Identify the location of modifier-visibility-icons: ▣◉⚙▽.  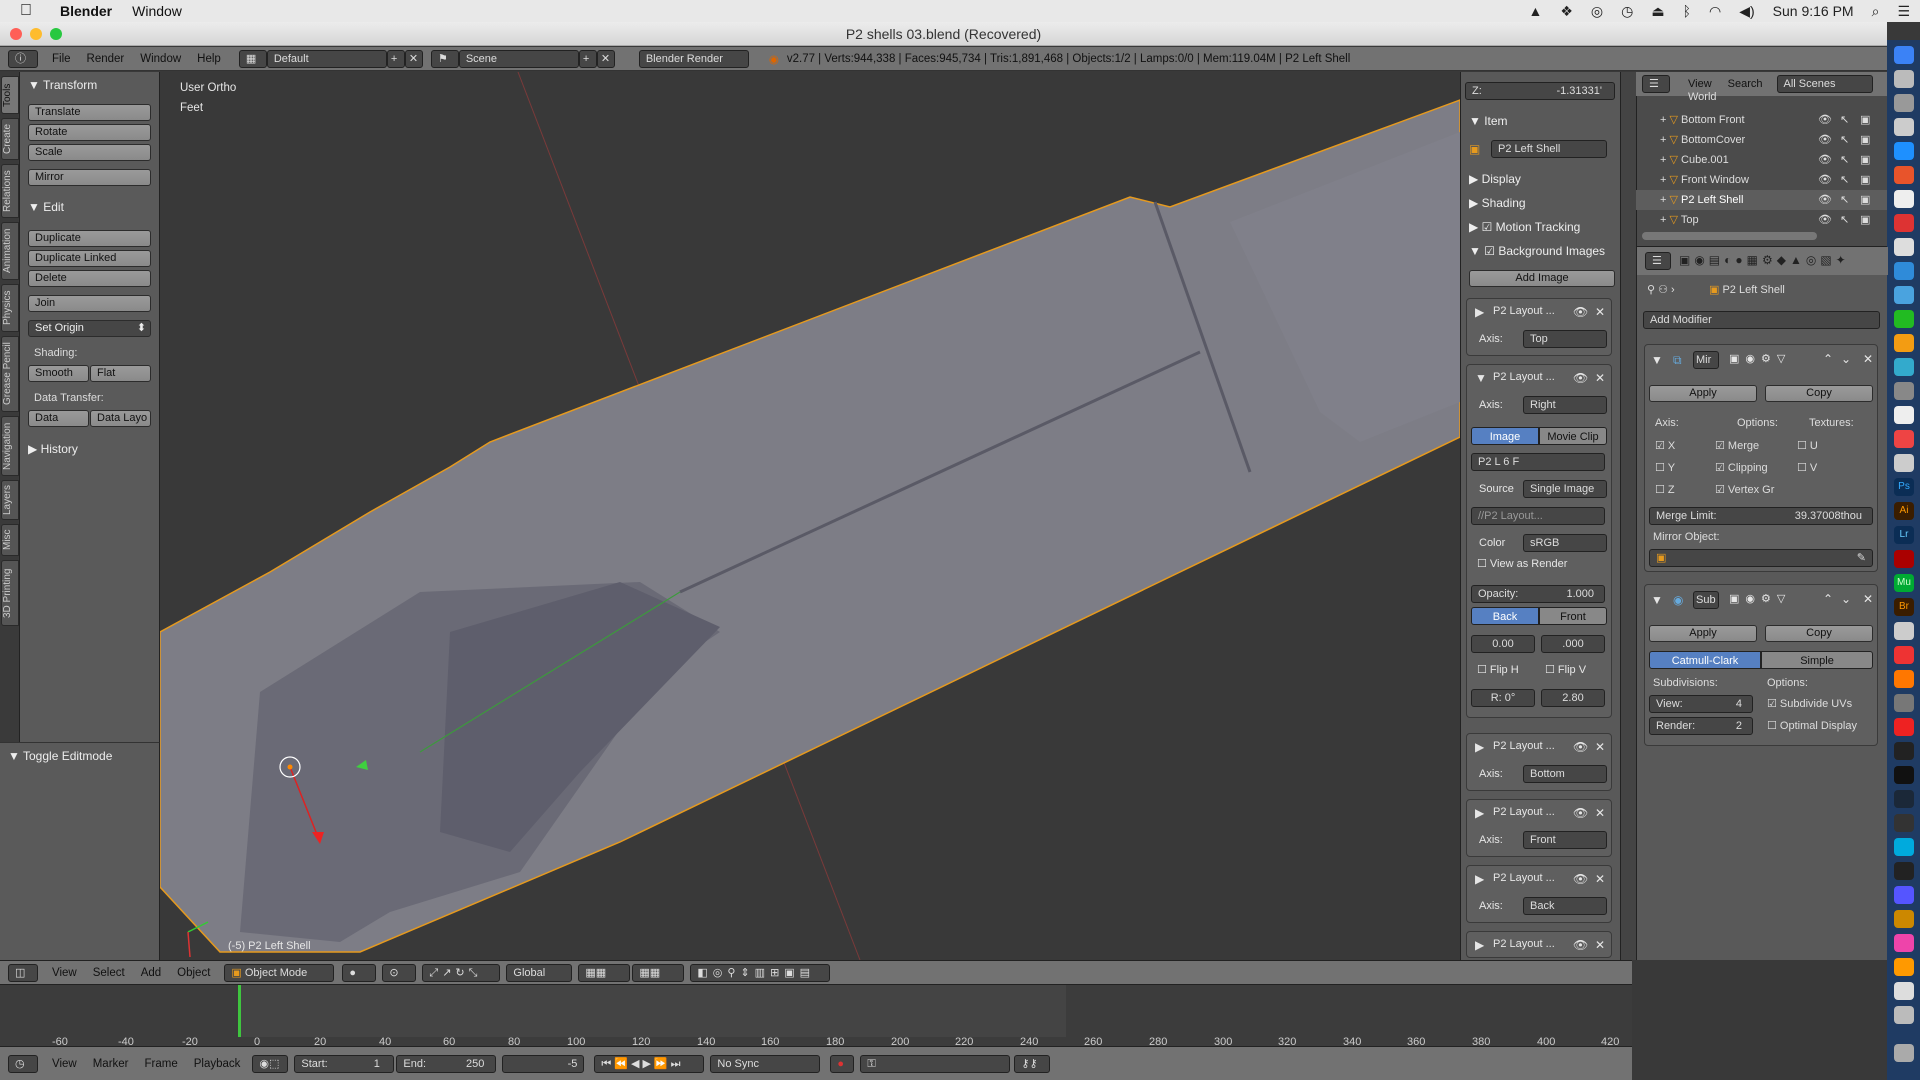
(1760, 598).